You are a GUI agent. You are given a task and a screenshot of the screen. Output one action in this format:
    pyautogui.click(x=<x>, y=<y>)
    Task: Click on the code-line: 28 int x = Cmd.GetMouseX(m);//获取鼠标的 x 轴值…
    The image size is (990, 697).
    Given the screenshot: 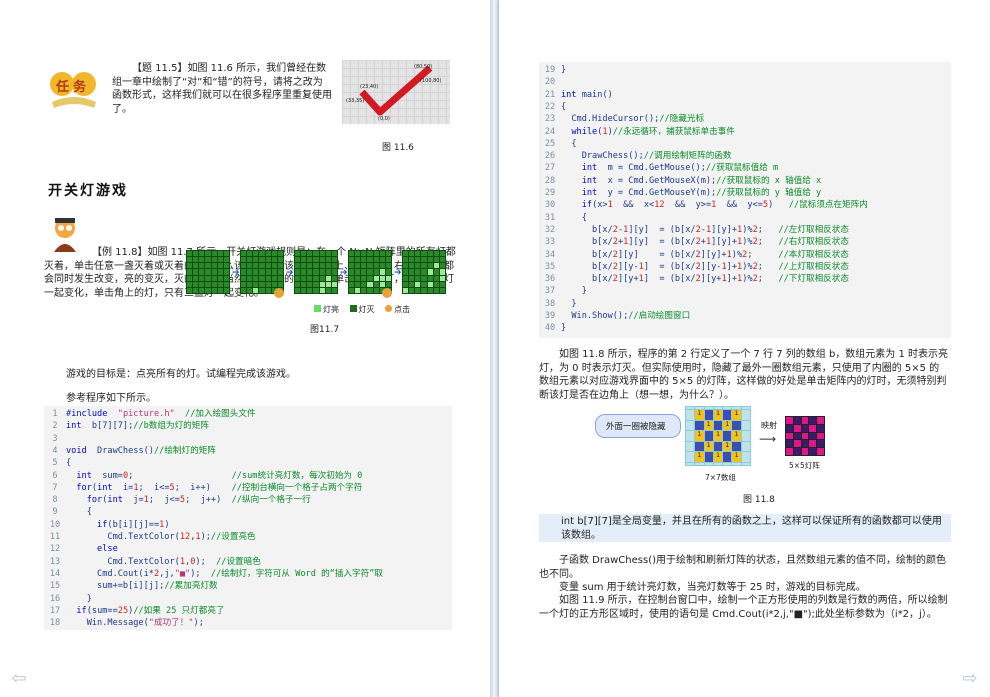 What is the action you would take?
    pyautogui.click(x=745, y=181)
    